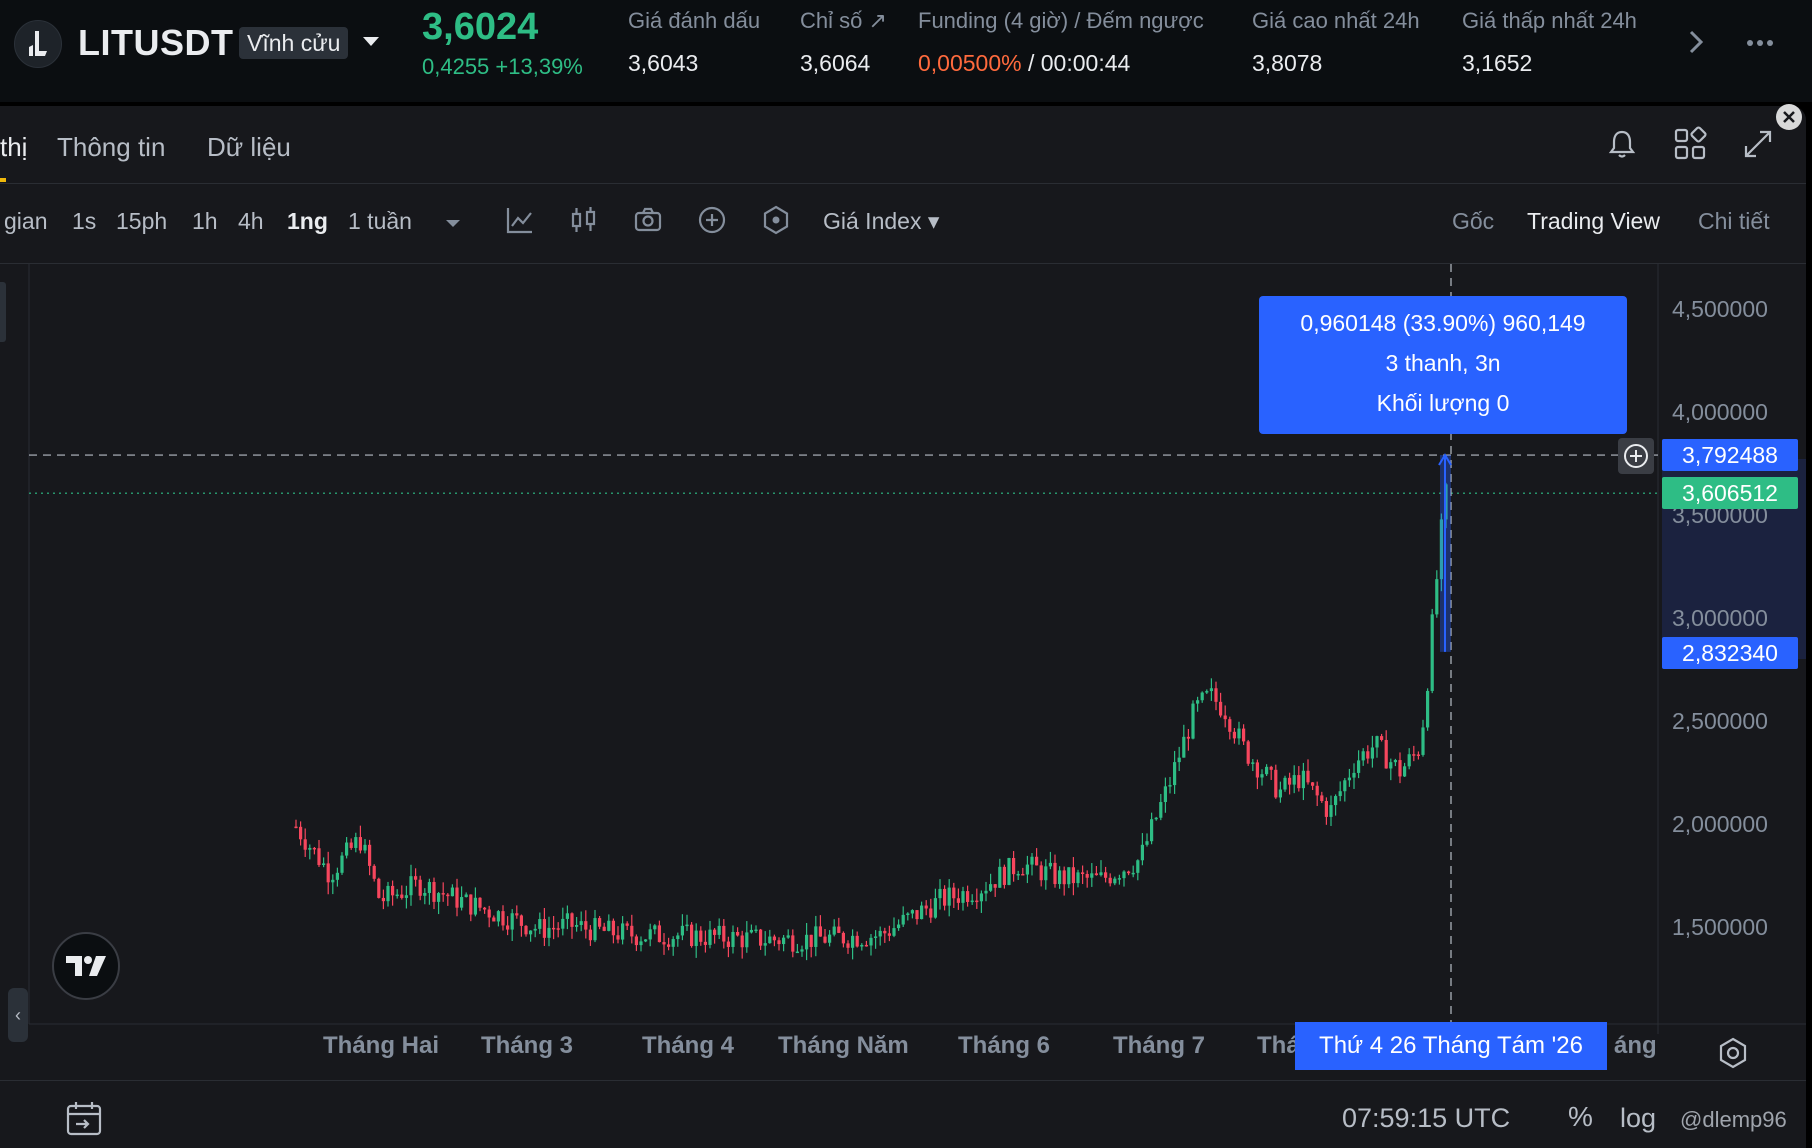 The height and width of the screenshot is (1148, 1812). Describe the element at coordinates (18, 1015) in the screenshot. I see `collapse-toolbar-button: ‹` at that location.